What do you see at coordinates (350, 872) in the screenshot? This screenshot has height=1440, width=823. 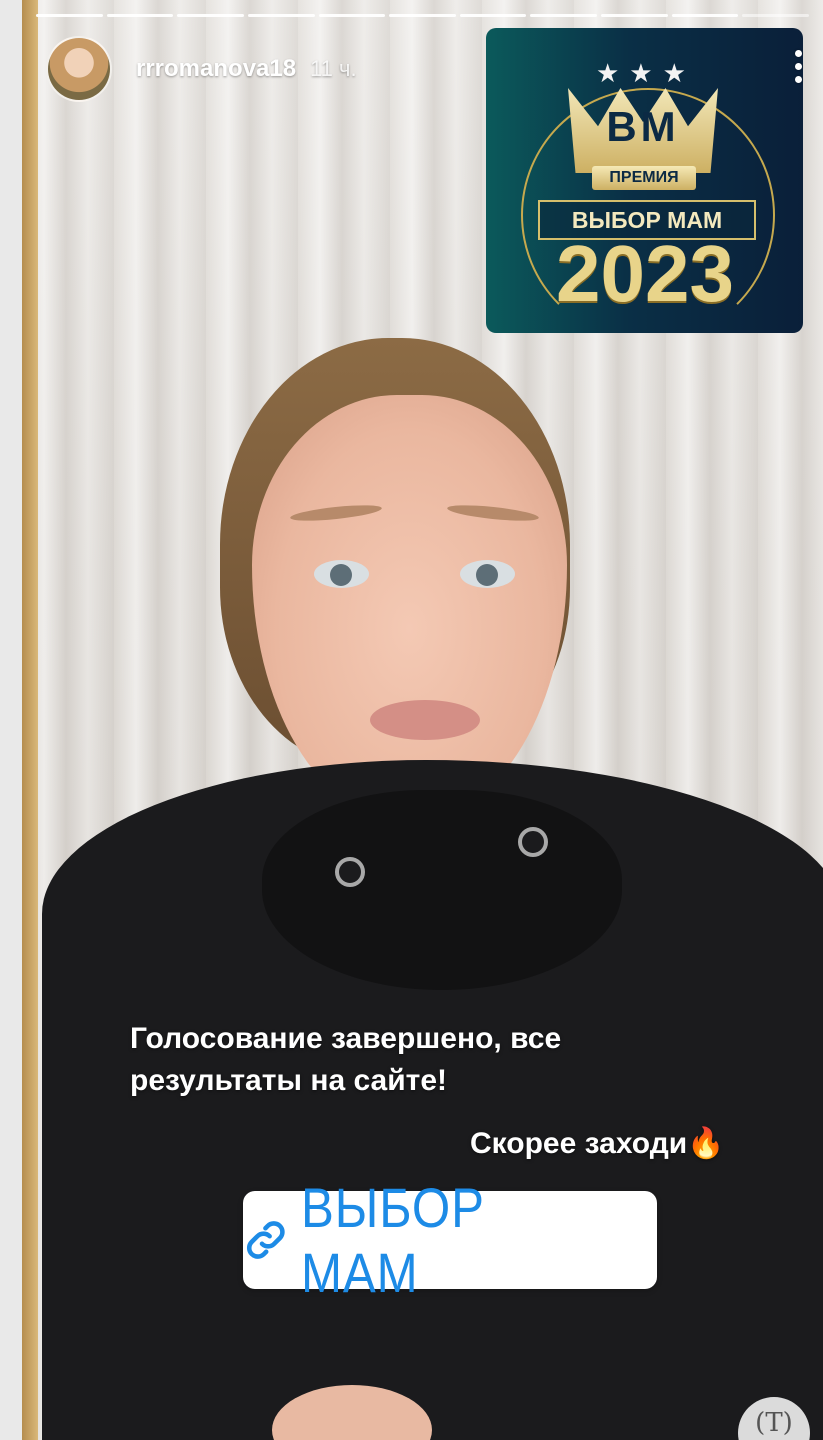 I see `hood-grommet-left` at bounding box center [350, 872].